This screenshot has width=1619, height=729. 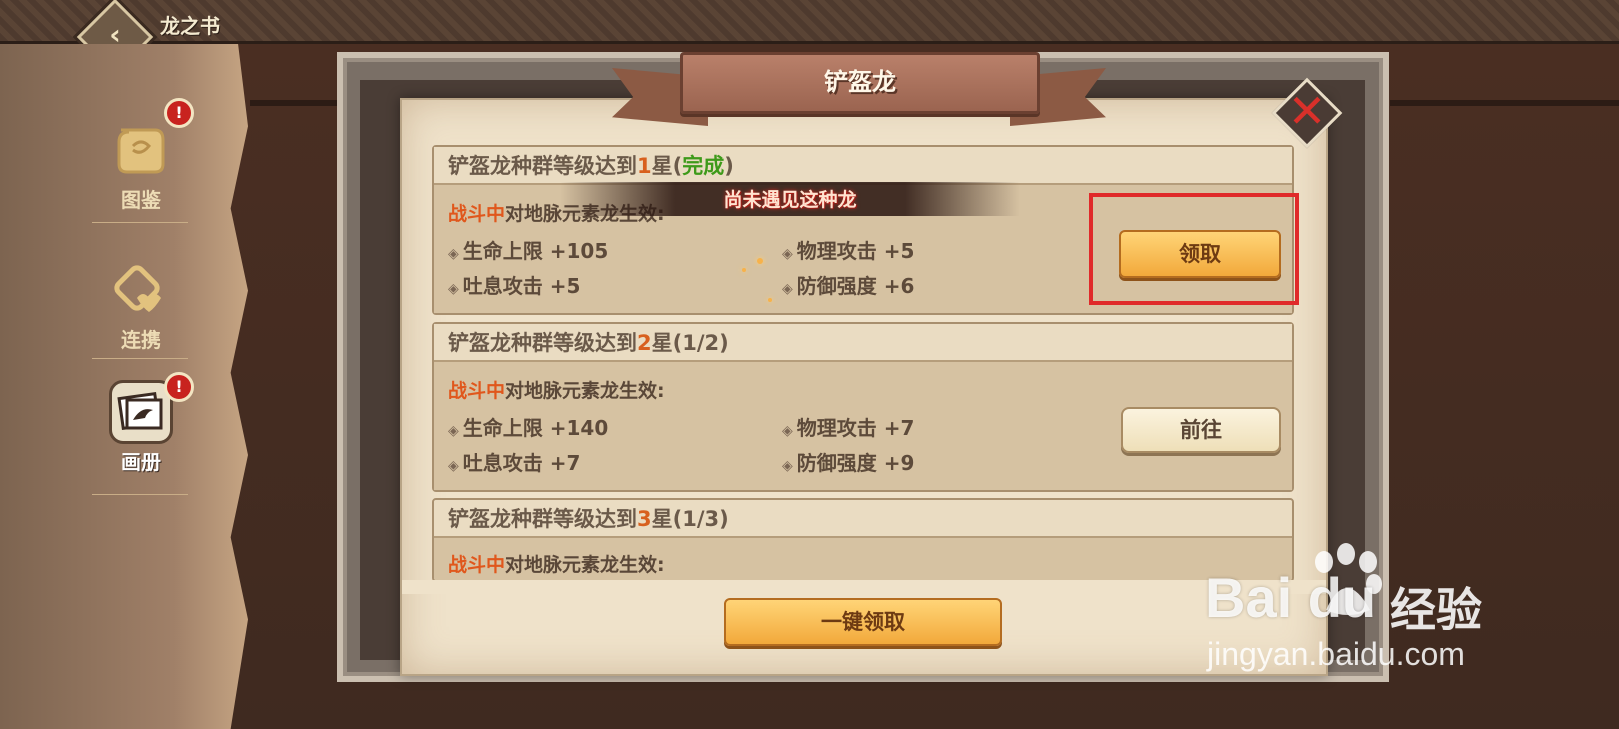 I want to click on close-icon: ✕, so click(x=1307, y=111).